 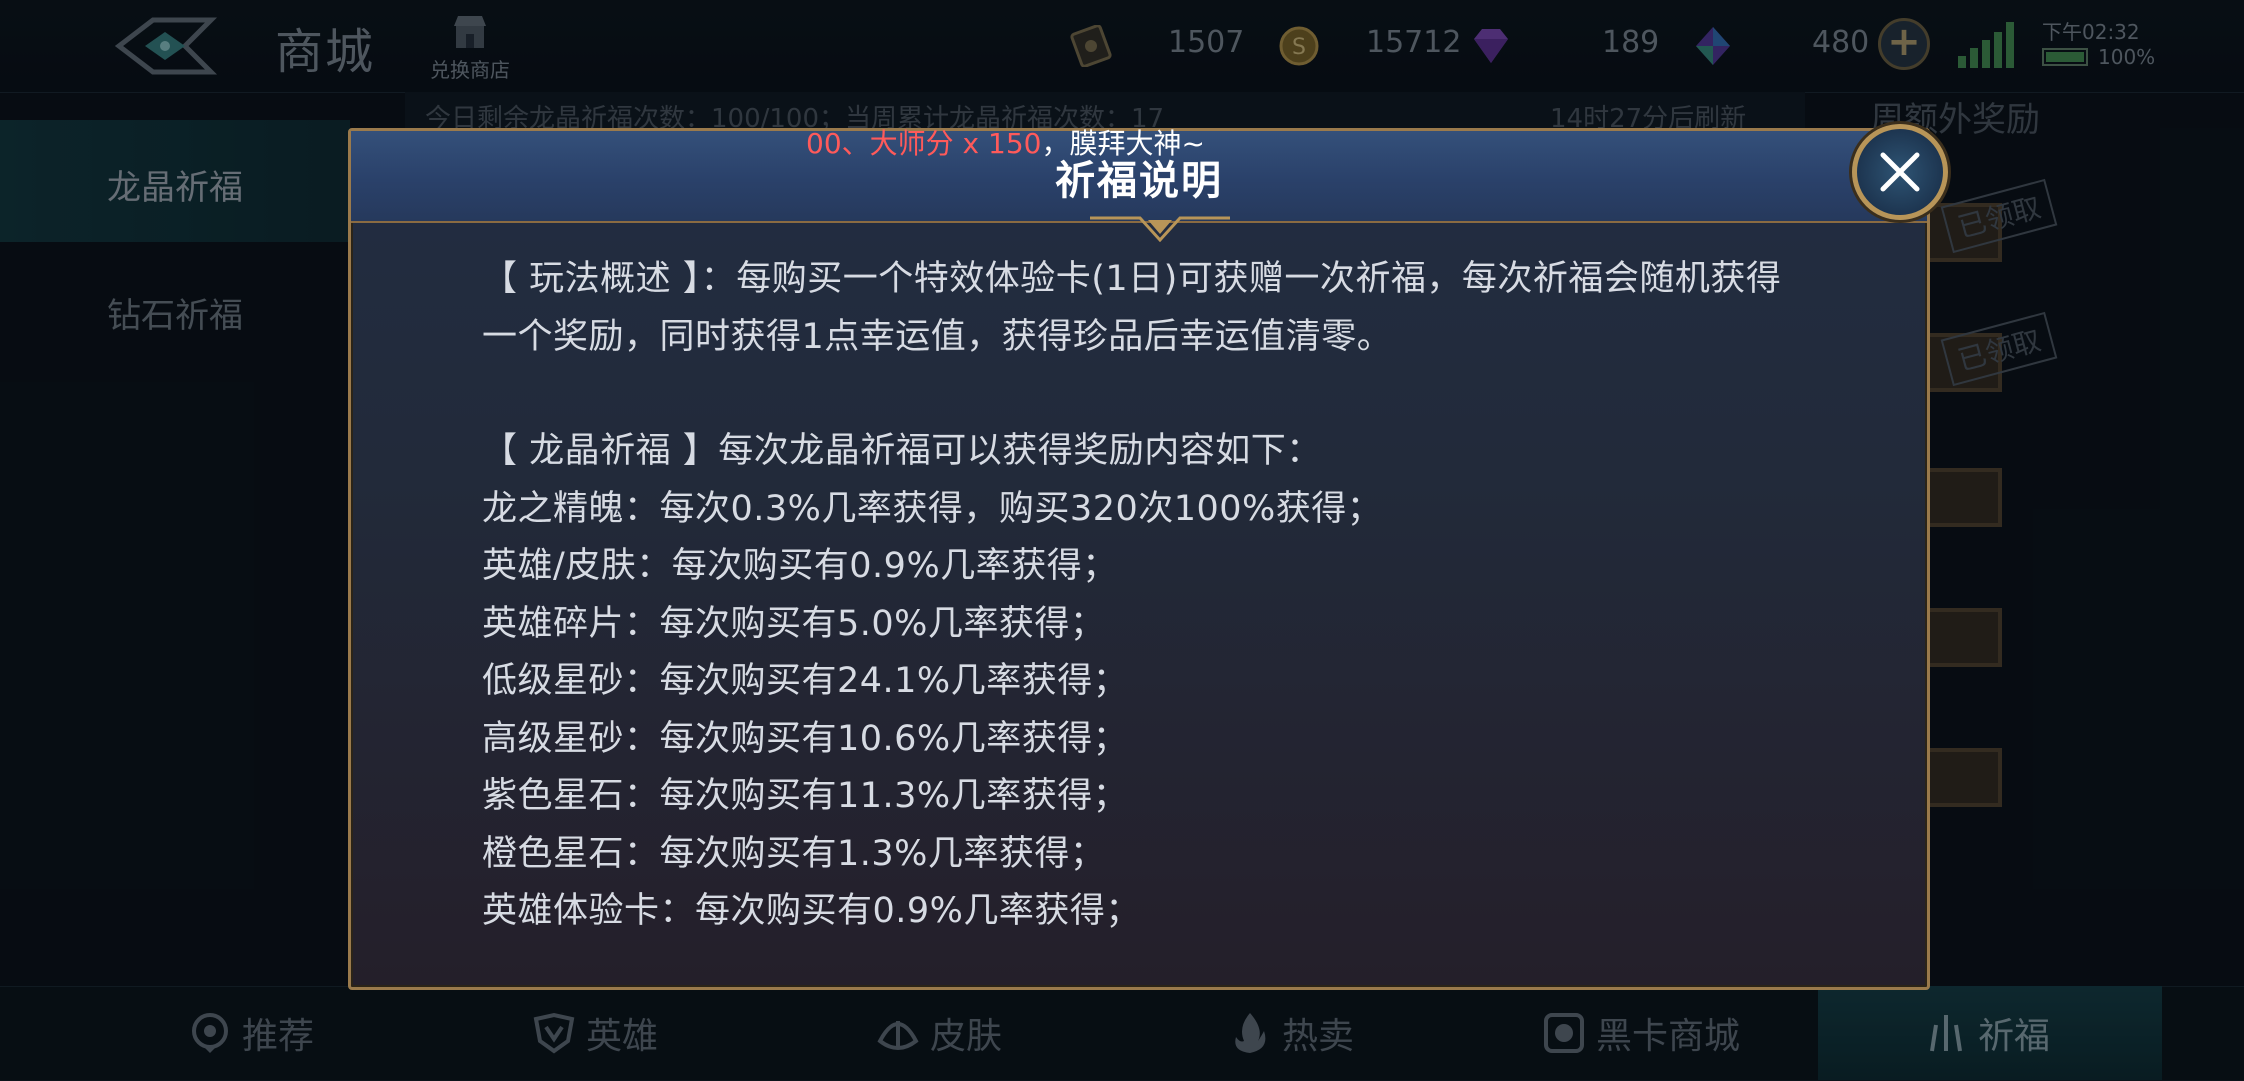 I want to click on broadcast-marquee: 00、大师分 x 150，膜拜大神~, so click(x=1005, y=141).